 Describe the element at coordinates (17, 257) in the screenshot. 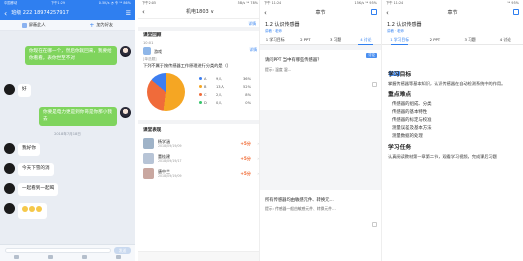

I see `image-icon` at that location.